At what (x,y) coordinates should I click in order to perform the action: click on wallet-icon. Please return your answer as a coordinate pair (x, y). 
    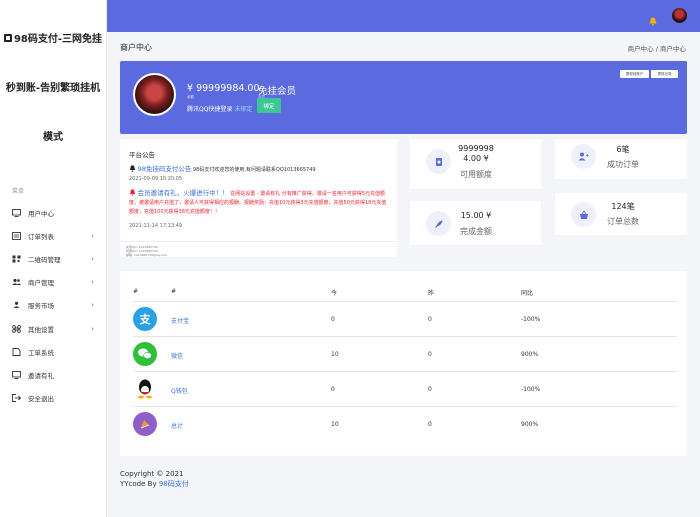
    Looking at the image, I should click on (438, 161).